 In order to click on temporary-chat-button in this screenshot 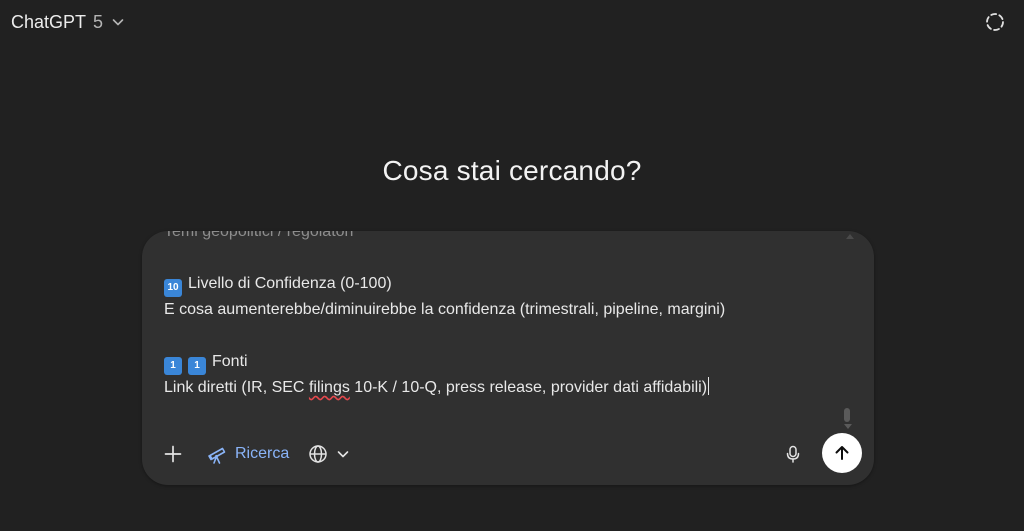, I will do `click(995, 22)`.